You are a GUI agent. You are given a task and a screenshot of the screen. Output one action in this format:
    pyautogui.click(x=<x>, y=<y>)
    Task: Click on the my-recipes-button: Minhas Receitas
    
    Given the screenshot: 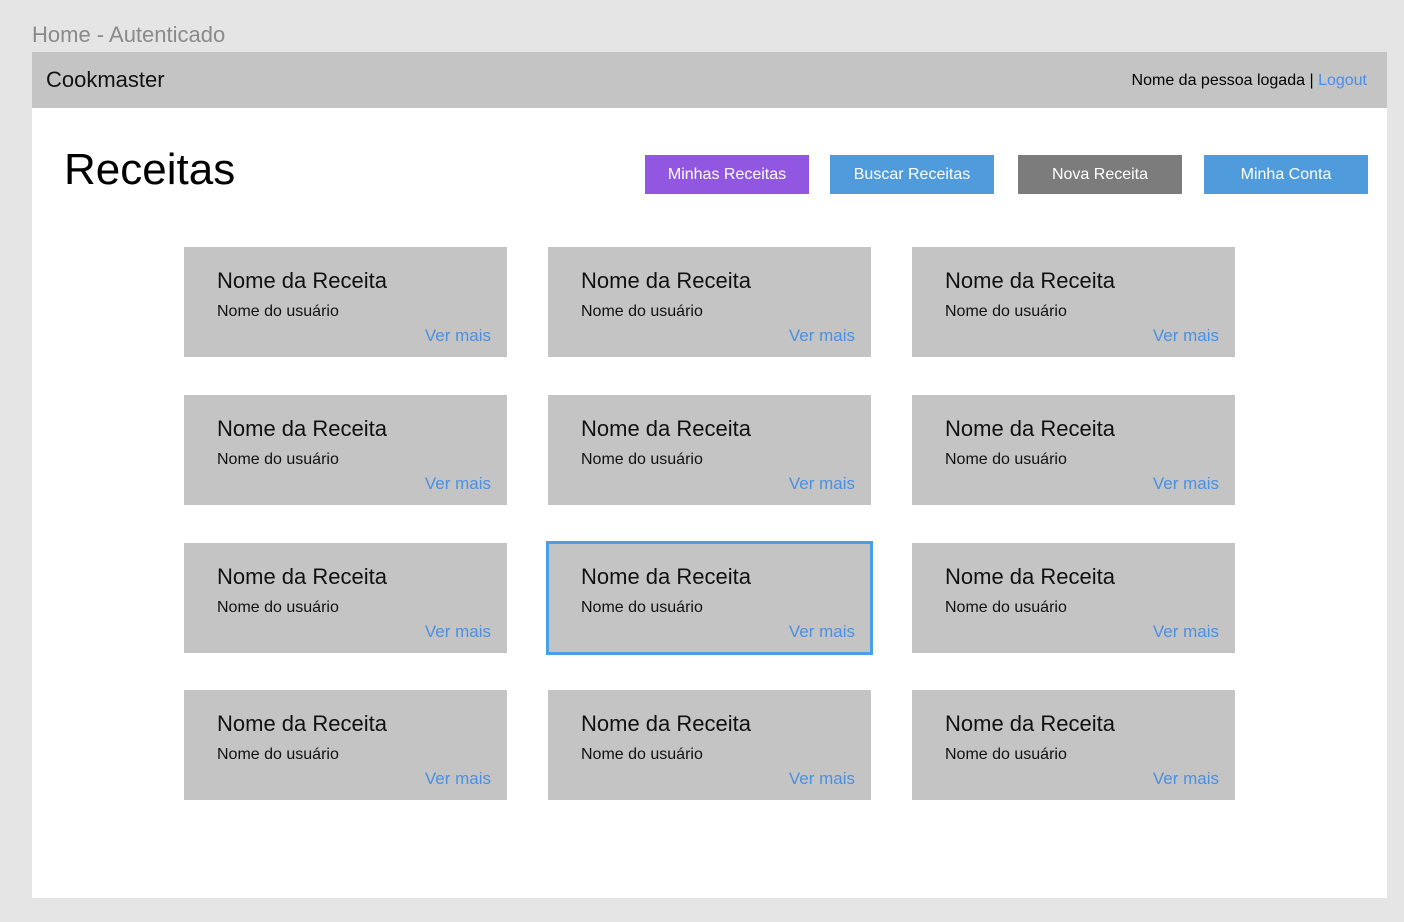 What is the action you would take?
    pyautogui.click(x=727, y=174)
    